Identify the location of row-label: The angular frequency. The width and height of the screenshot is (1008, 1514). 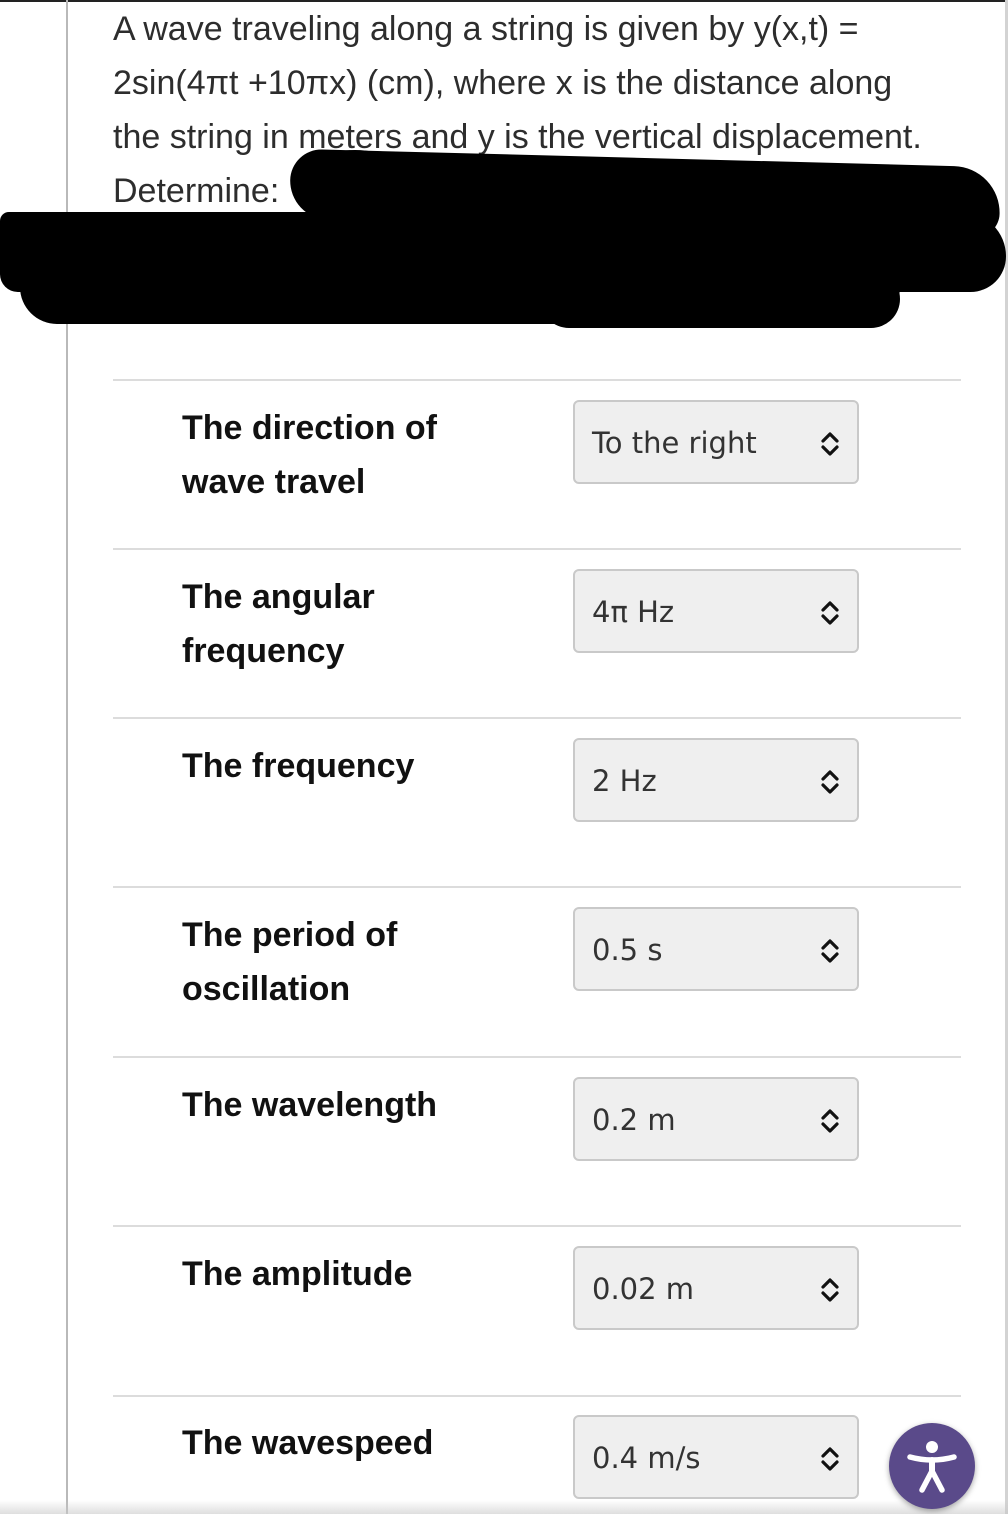
(278, 624).